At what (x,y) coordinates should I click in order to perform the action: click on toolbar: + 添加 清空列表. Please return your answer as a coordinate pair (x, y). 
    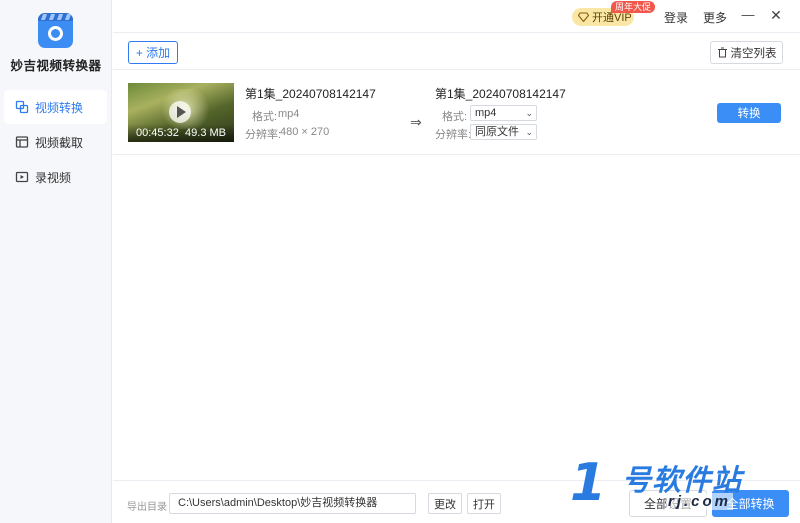
    Looking at the image, I should click on (456, 51).